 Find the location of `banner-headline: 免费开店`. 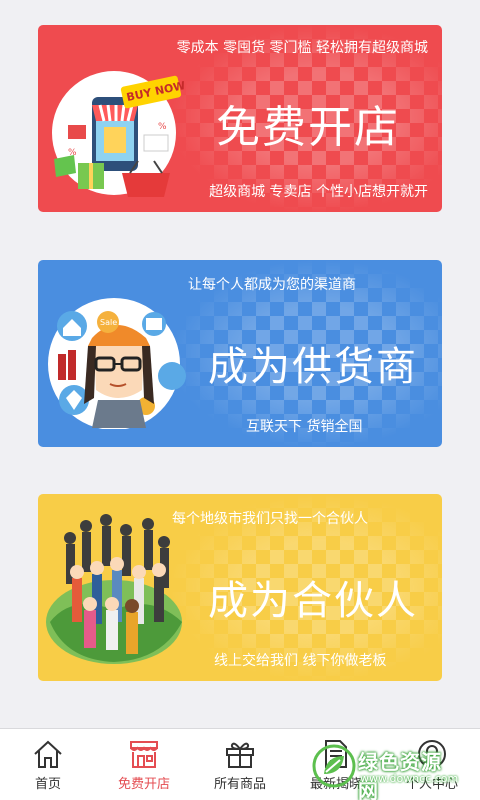

banner-headline: 免费开店 is located at coordinates (308, 127).